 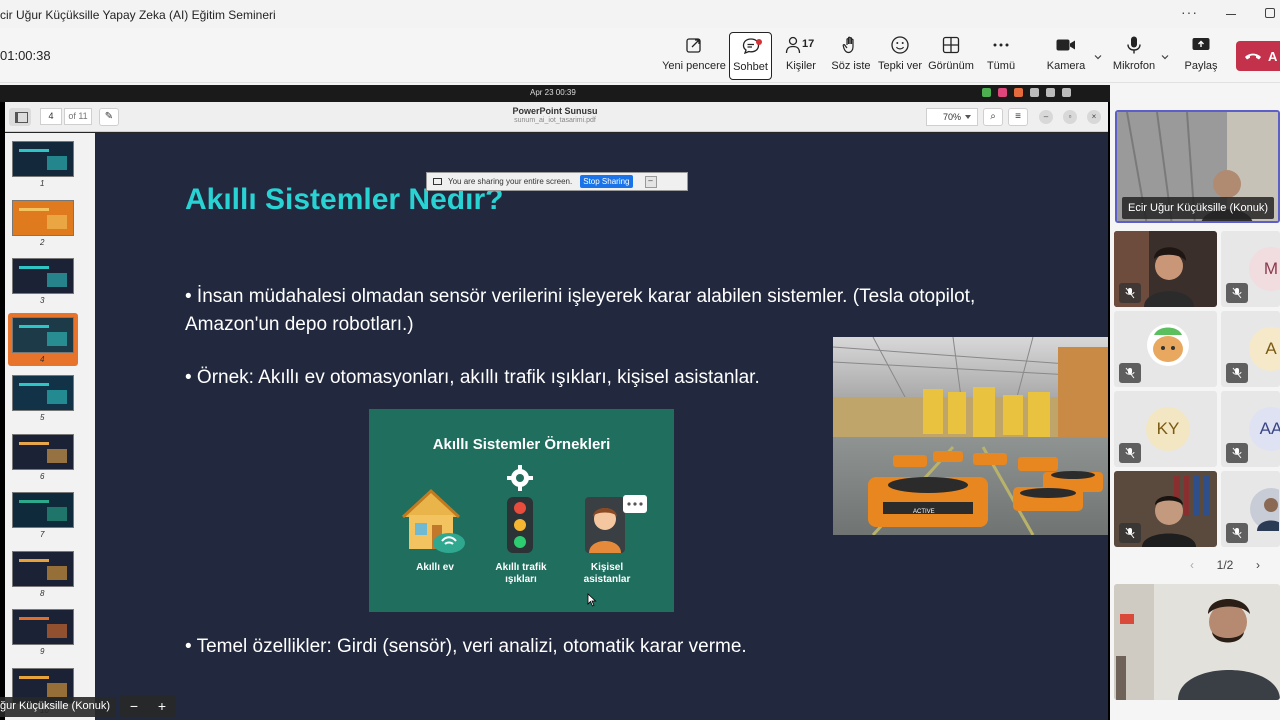 I want to click on infographic-title: Akıllı Sistemler Örnekleri, so click(x=521, y=444).